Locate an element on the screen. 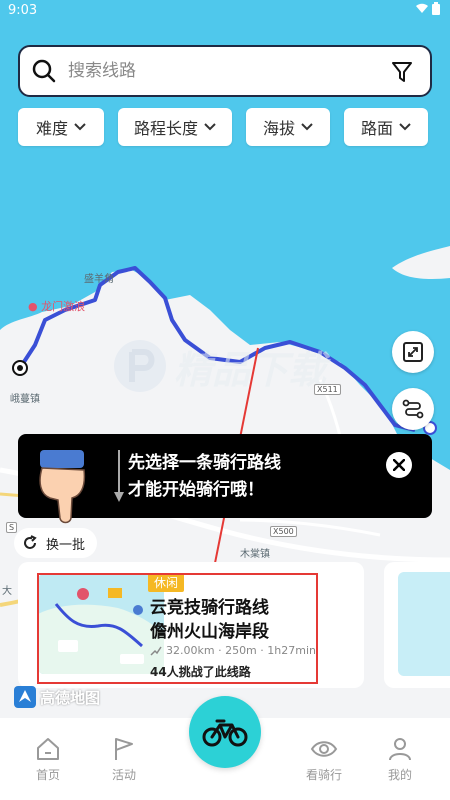  filter-distance: 路程长度 is located at coordinates (175, 127).